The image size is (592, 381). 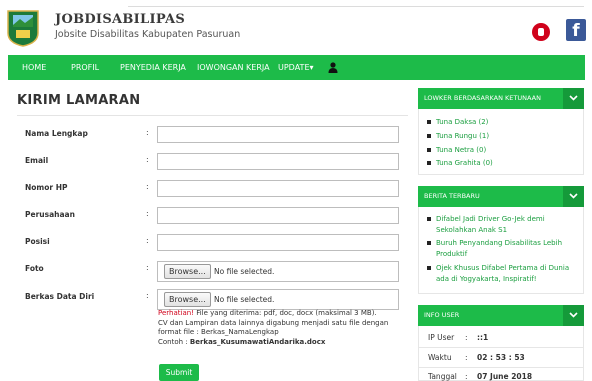 What do you see at coordinates (483, 337) in the screenshot?
I see `info-value: ::1` at bounding box center [483, 337].